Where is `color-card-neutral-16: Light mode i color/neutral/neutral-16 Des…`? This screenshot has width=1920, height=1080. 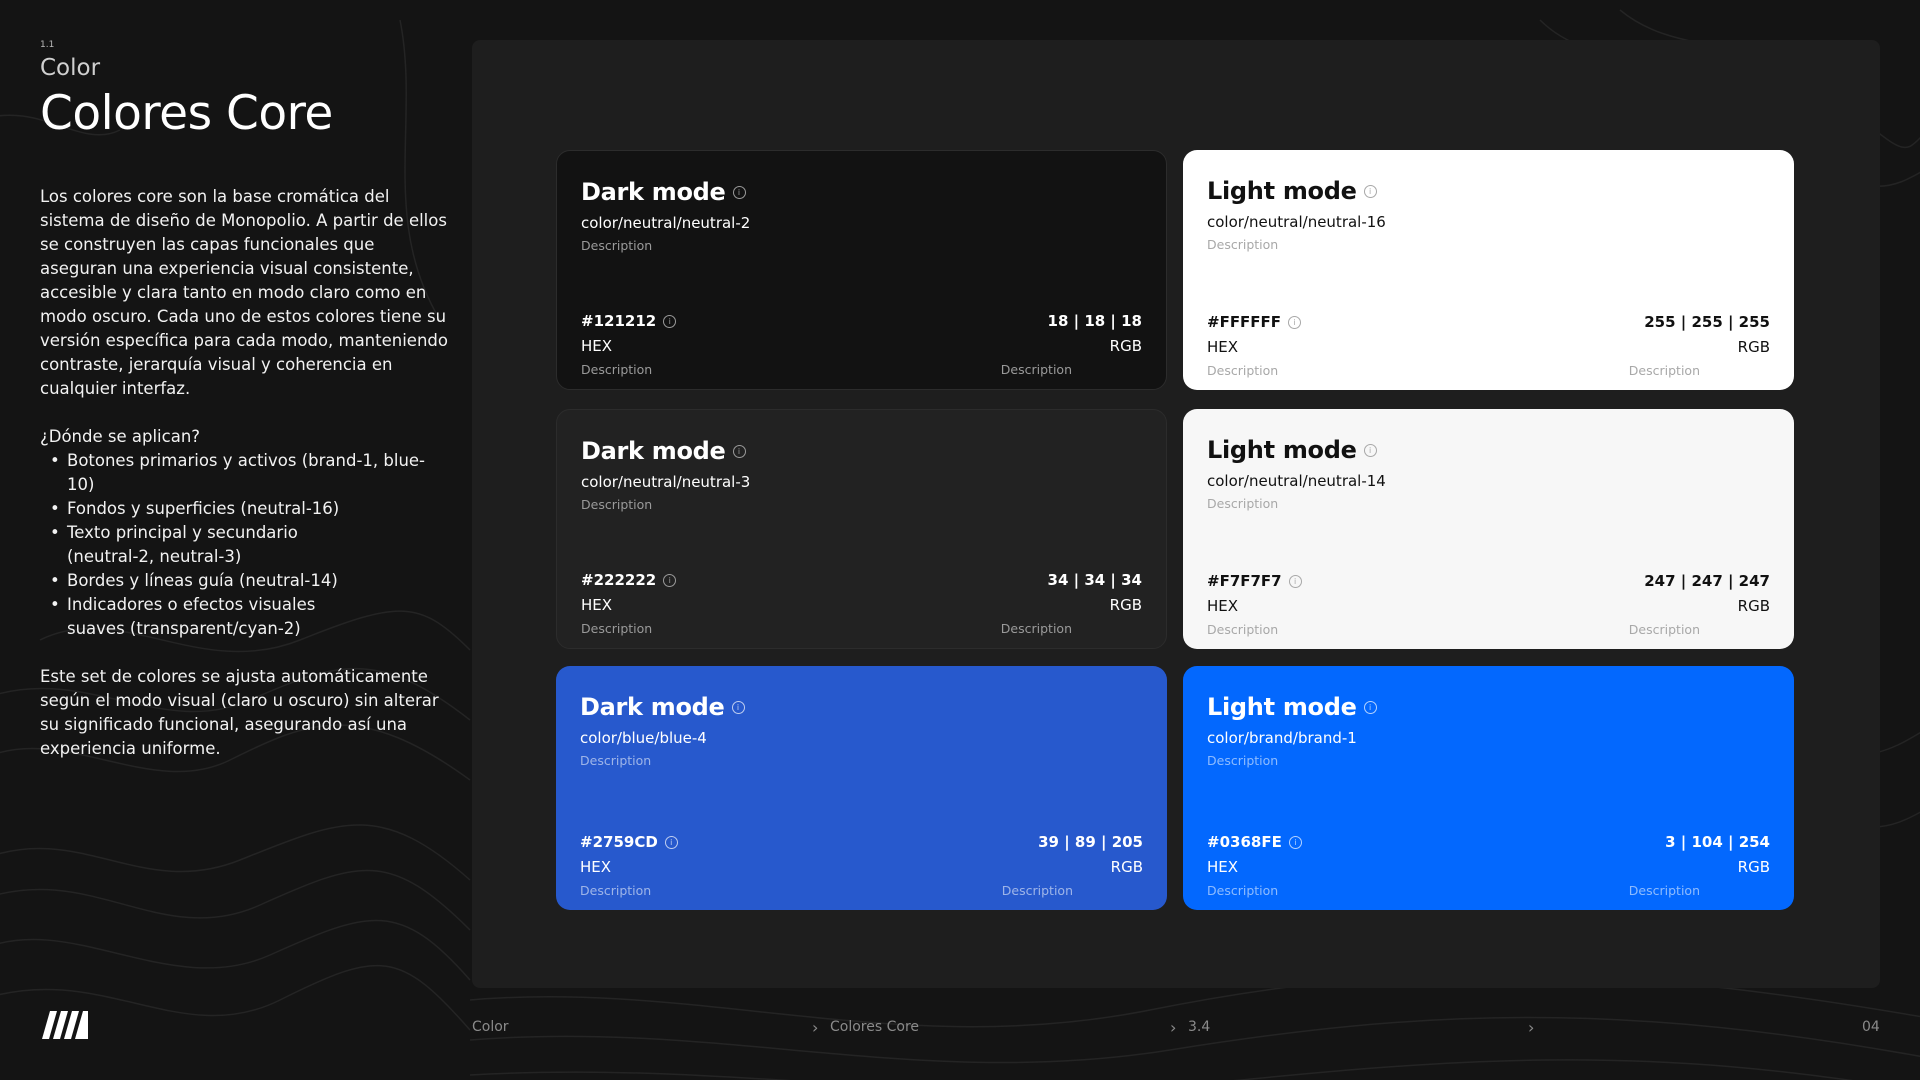 color-card-neutral-16: Light mode i color/neutral/neutral-16 Des… is located at coordinates (1488, 270).